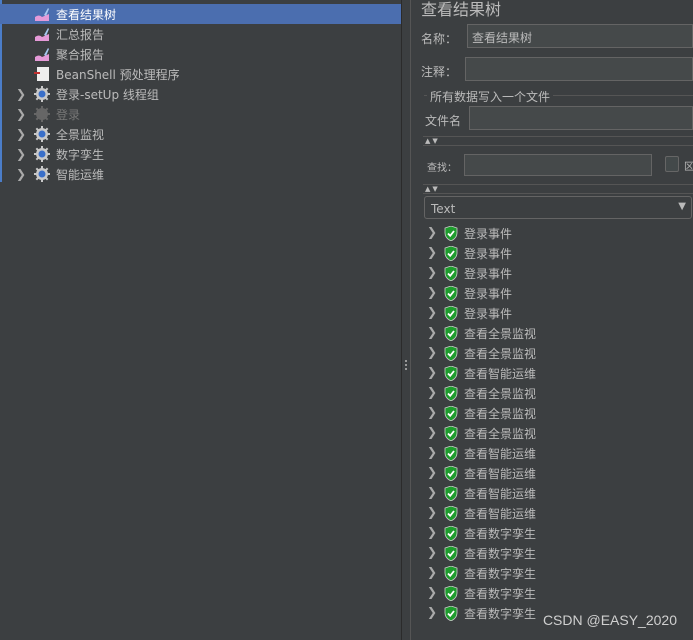 The height and width of the screenshot is (640, 693). What do you see at coordinates (80, 135) in the screenshot?
I see `tree-item-label: 全景监视` at bounding box center [80, 135].